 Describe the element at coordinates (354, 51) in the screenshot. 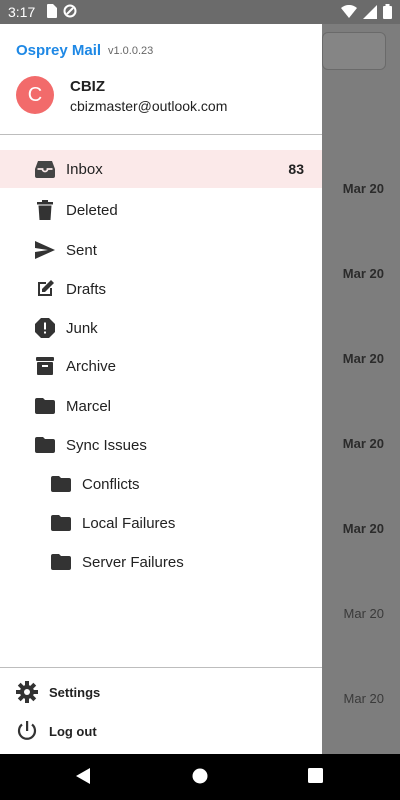

I see `background-search-box` at that location.